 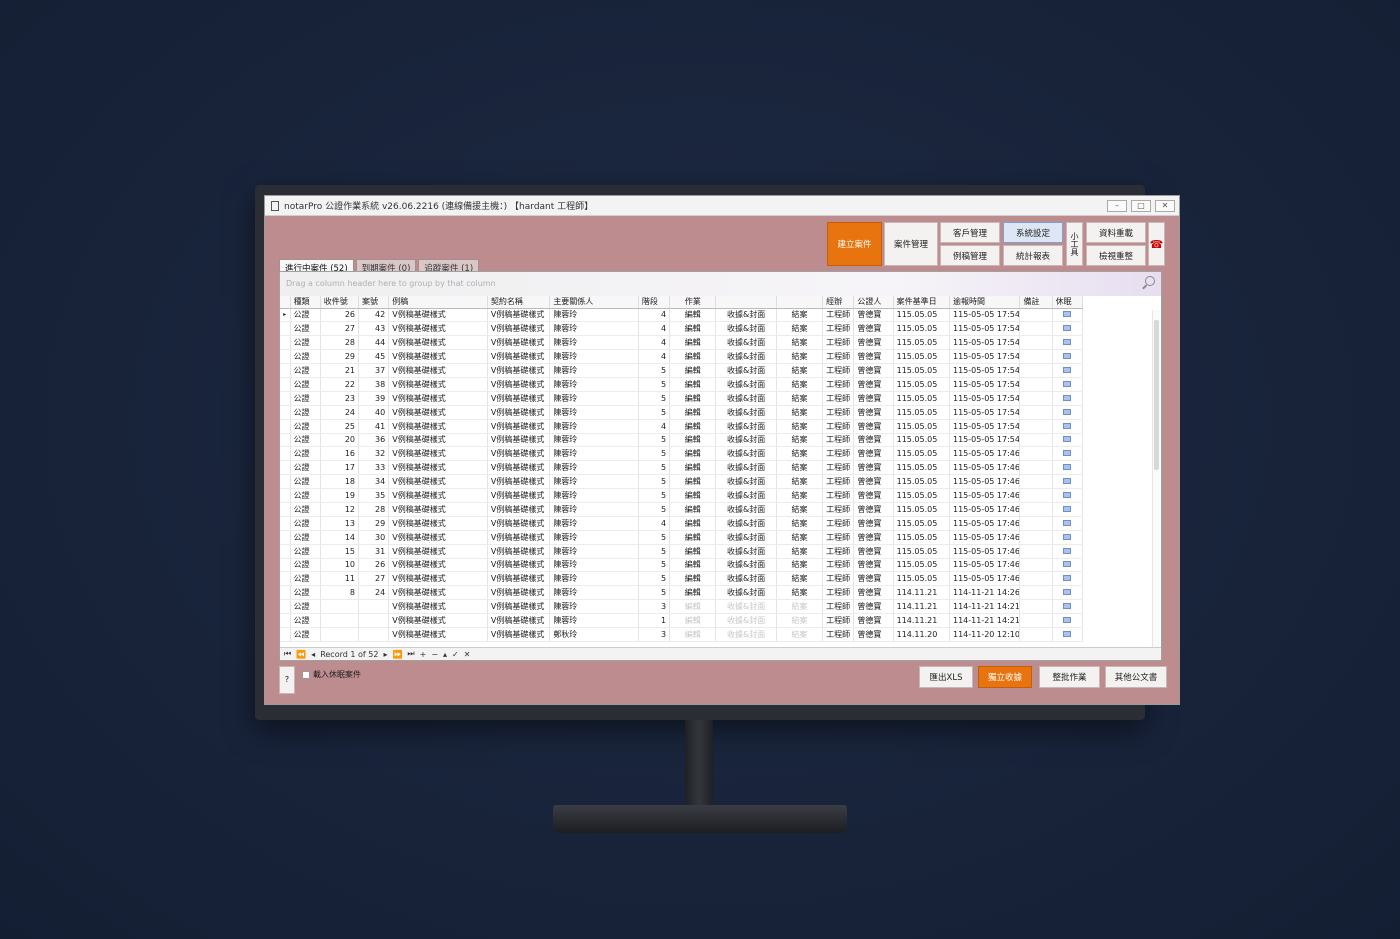 What do you see at coordinates (1165, 205) in the screenshot?
I see `close-button: ✕` at bounding box center [1165, 205].